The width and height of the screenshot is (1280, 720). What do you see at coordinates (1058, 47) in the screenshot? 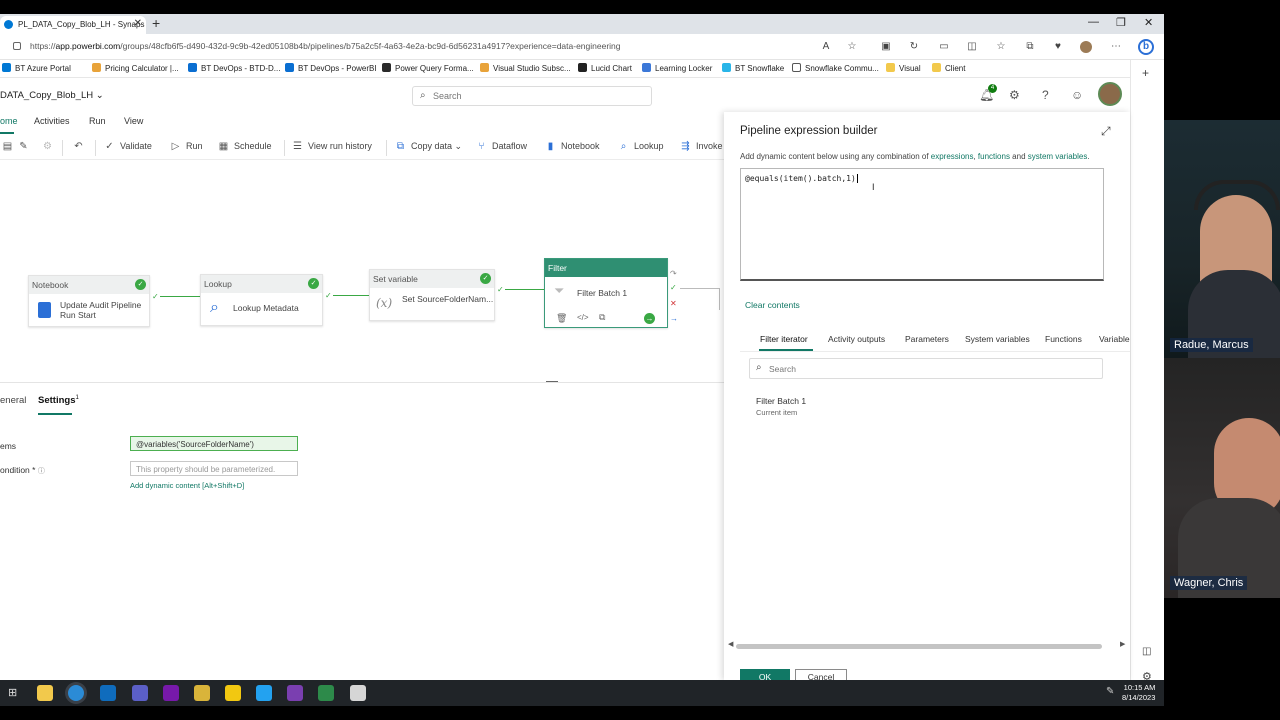
I see `performance-icon: ♥` at bounding box center [1058, 47].